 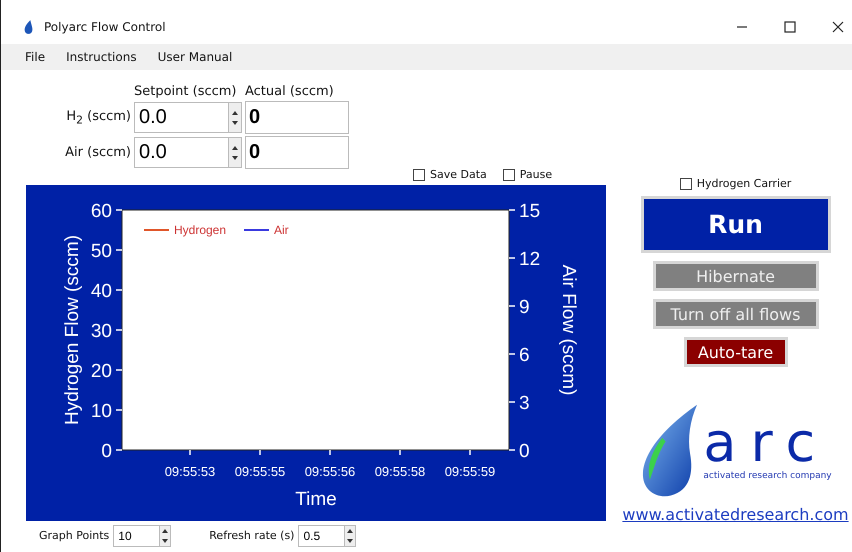 What do you see at coordinates (200, 230) in the screenshot?
I see `legend-label: Hydrogen` at bounding box center [200, 230].